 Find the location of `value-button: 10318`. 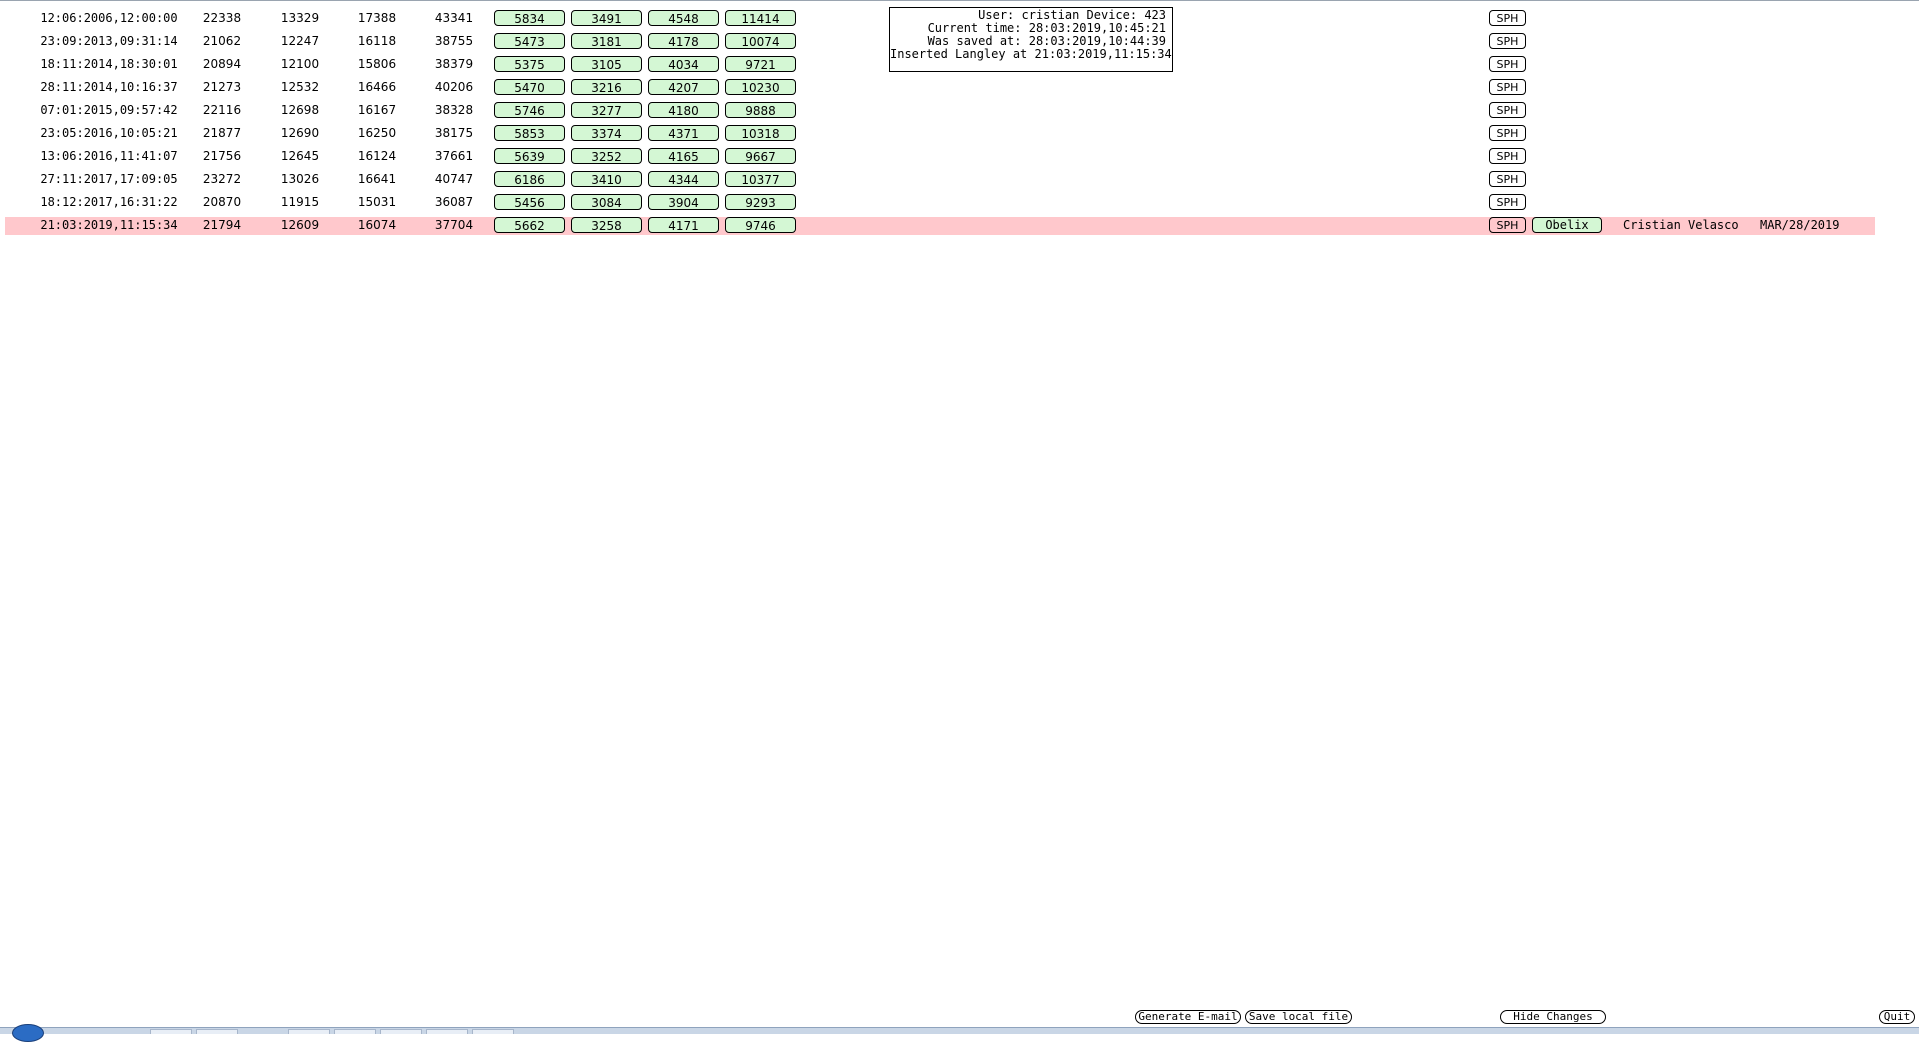

value-button: 10318 is located at coordinates (760, 133).